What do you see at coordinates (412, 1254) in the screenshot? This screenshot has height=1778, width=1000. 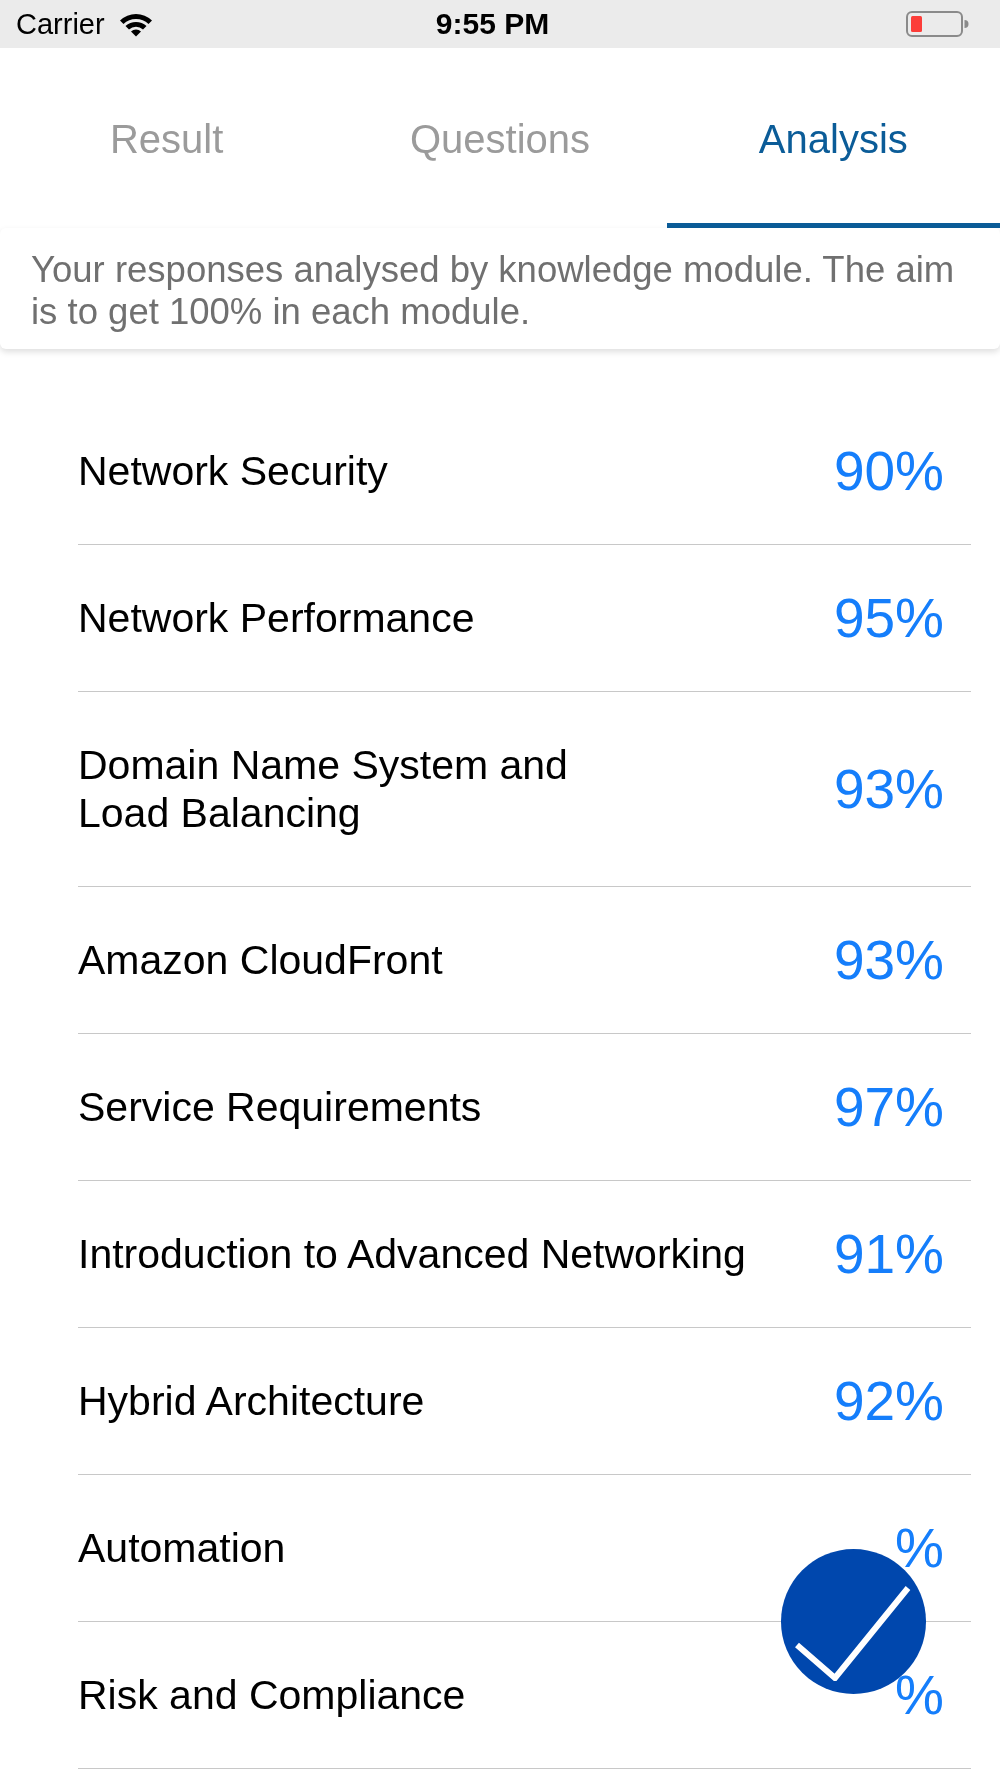 I see `module-name: Introduction to Advanced Networking` at bounding box center [412, 1254].